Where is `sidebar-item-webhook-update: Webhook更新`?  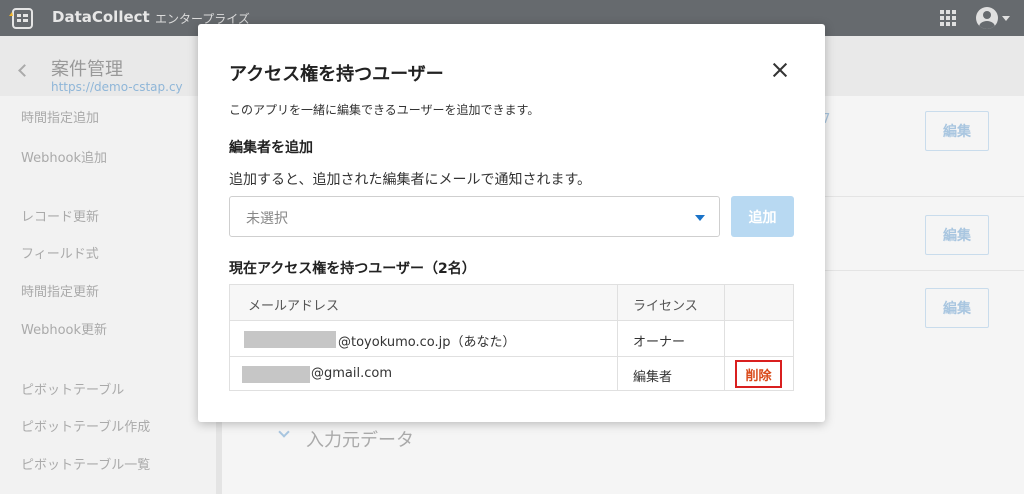
sidebar-item-webhook-update: Webhook更新 is located at coordinates (64, 328).